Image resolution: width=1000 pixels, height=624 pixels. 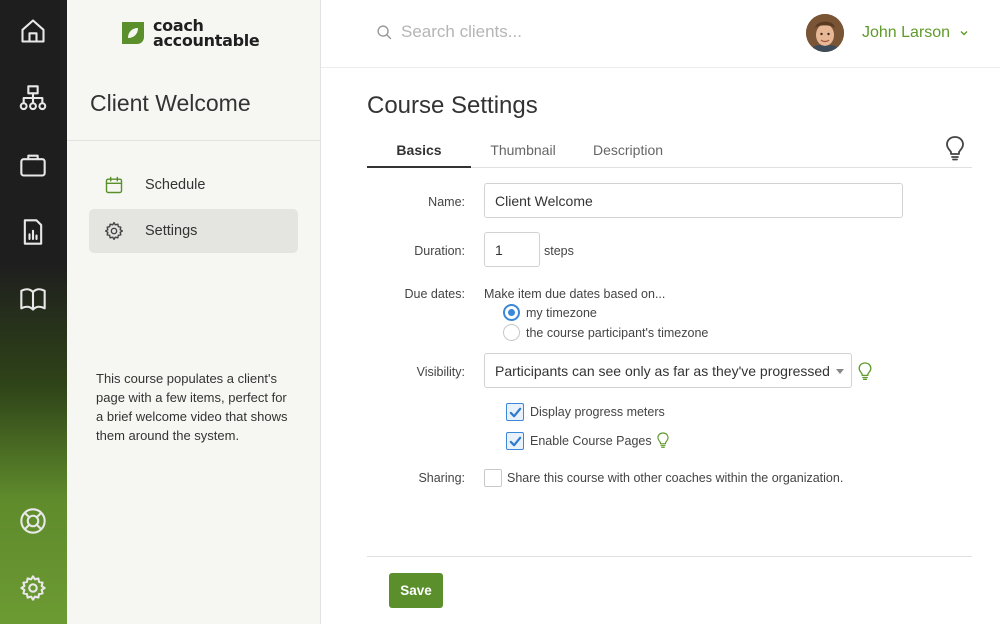 What do you see at coordinates (33, 521) in the screenshot?
I see `lifebuoy-icon` at bounding box center [33, 521].